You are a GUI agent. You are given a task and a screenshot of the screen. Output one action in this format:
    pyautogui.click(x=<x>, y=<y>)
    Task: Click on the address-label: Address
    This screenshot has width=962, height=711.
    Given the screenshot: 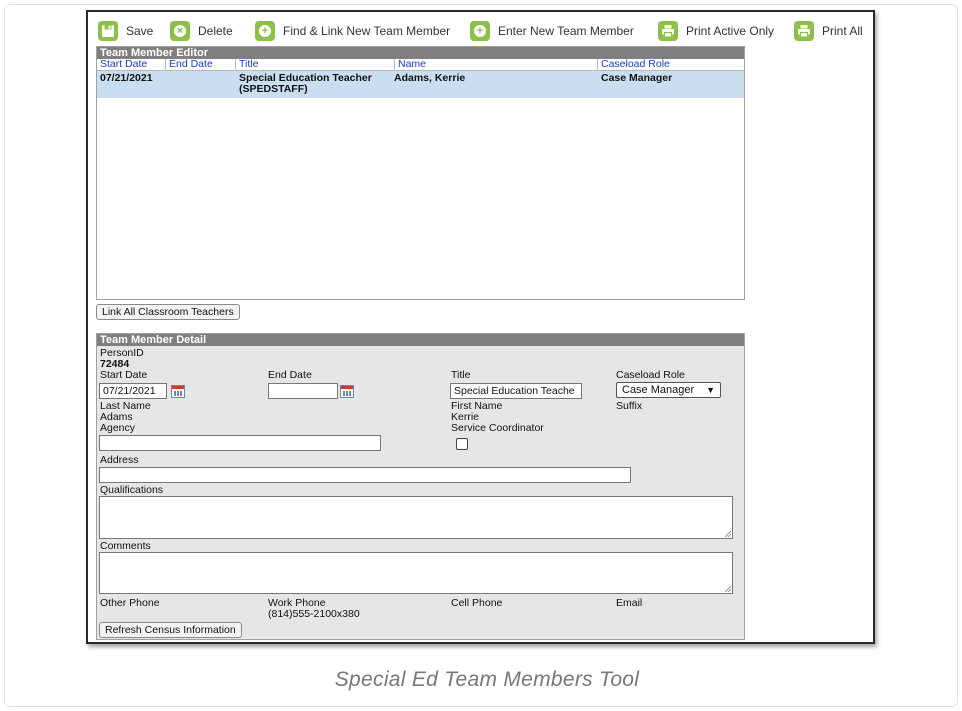 What is the action you would take?
    pyautogui.click(x=119, y=460)
    